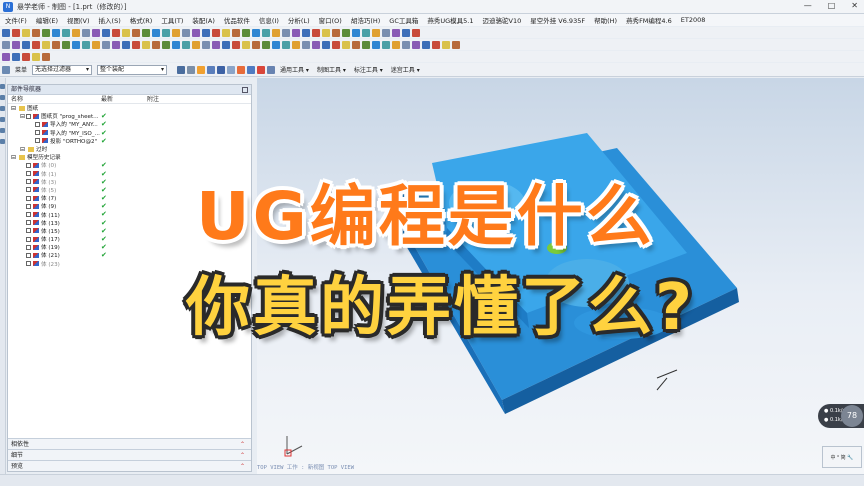 The width and height of the screenshot is (864, 486). Describe the element at coordinates (132, 69) in the screenshot. I see `selection-scope-combo: 整个装配 ▾` at that location.